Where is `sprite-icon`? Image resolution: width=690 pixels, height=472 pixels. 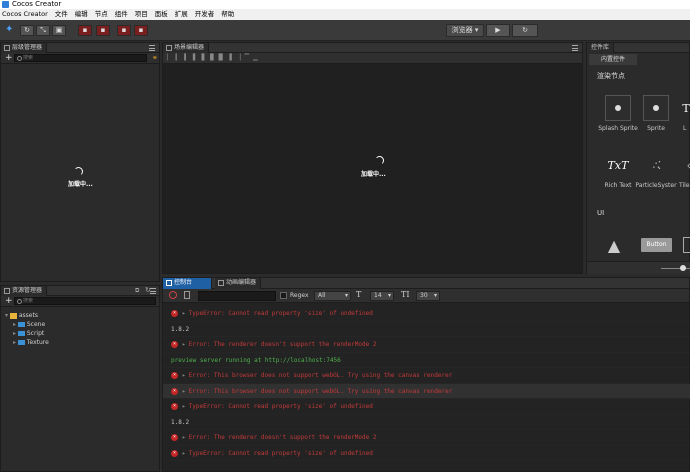
sprite-icon is located at coordinates (656, 108).